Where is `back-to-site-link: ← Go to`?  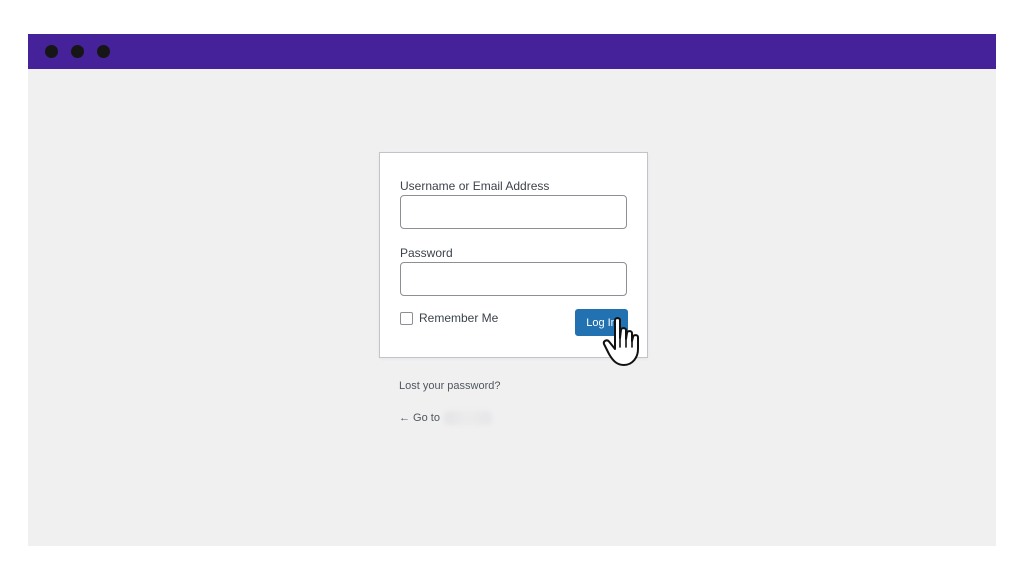 back-to-site-link: ← Go to is located at coordinates (445, 418).